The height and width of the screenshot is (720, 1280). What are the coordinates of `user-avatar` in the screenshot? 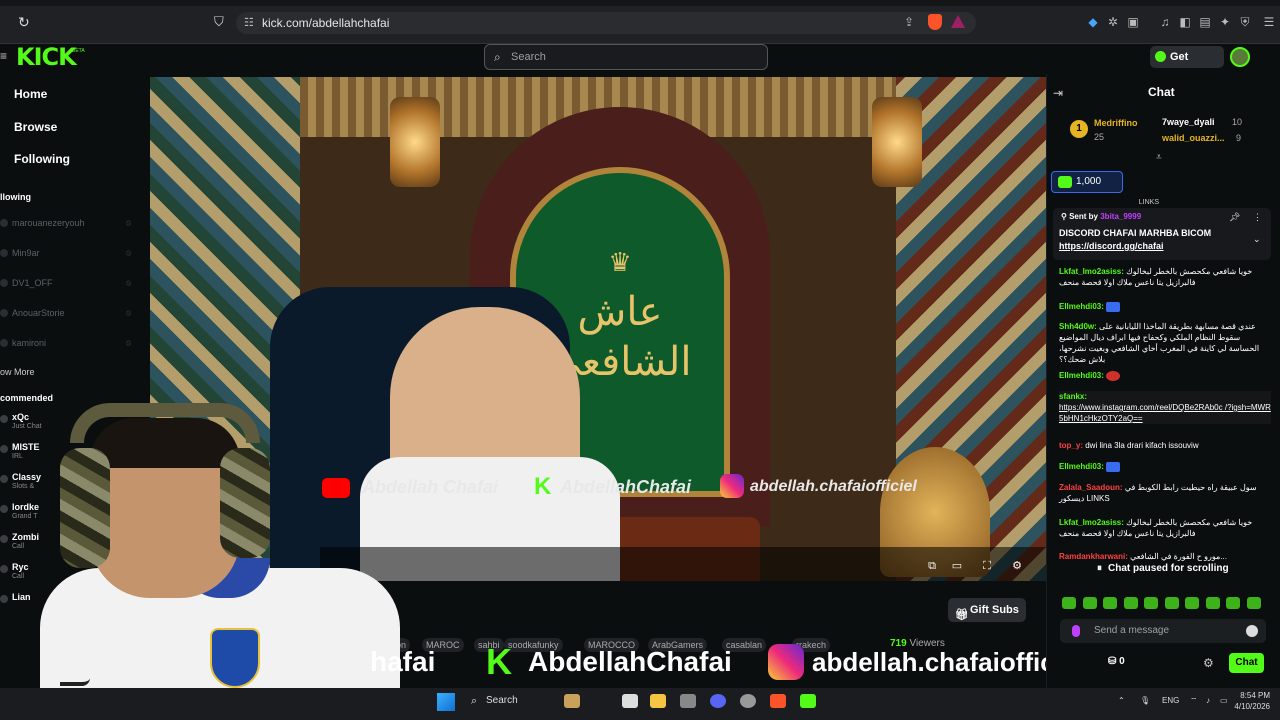 It's located at (1240, 57).